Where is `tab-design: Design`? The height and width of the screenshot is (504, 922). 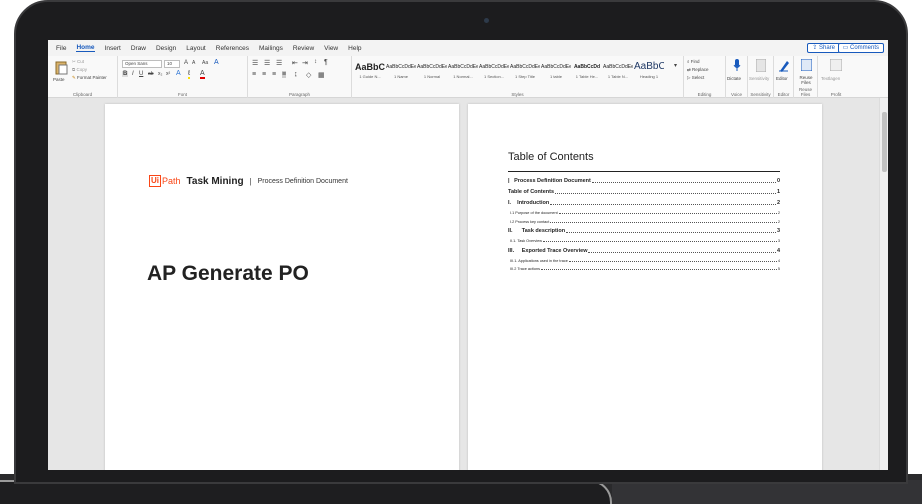 tab-design: Design is located at coordinates (166, 48).